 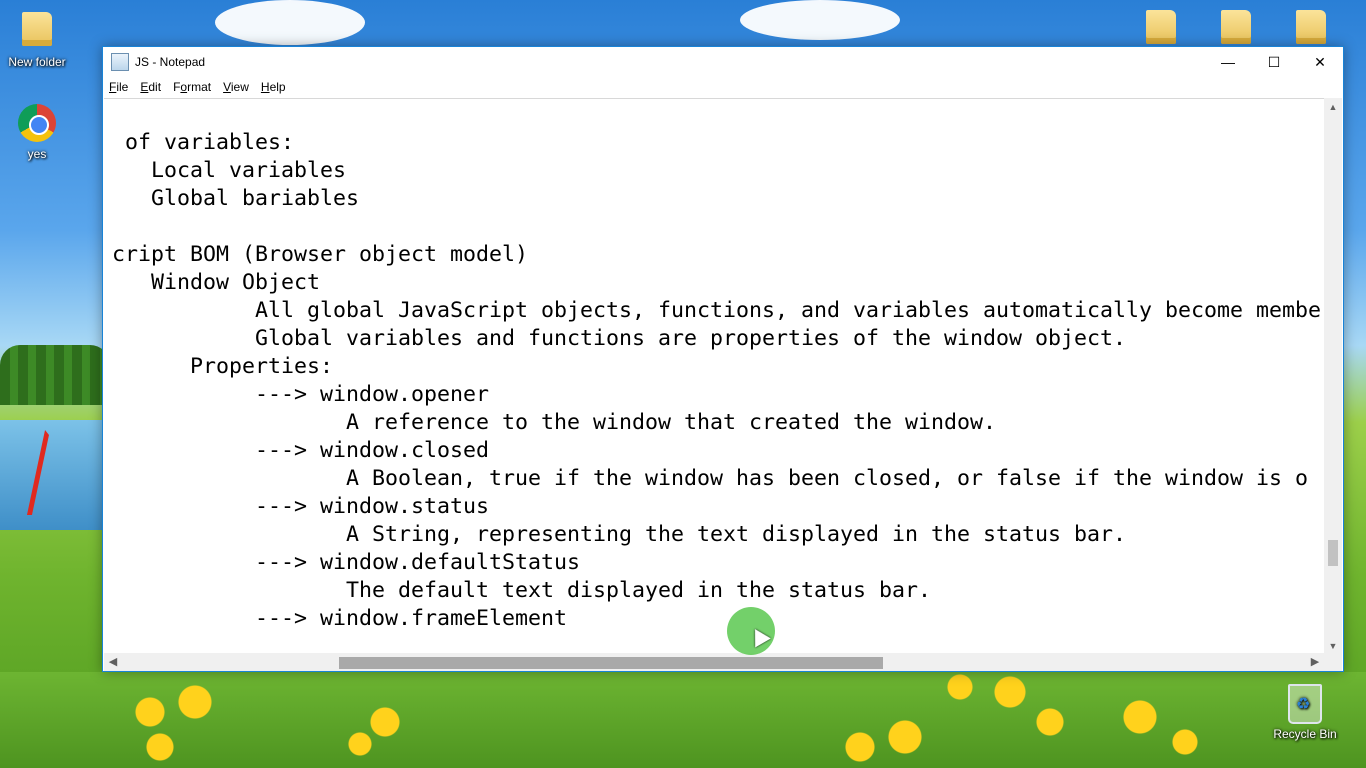 I want to click on notepad-icon, so click(x=120, y=62).